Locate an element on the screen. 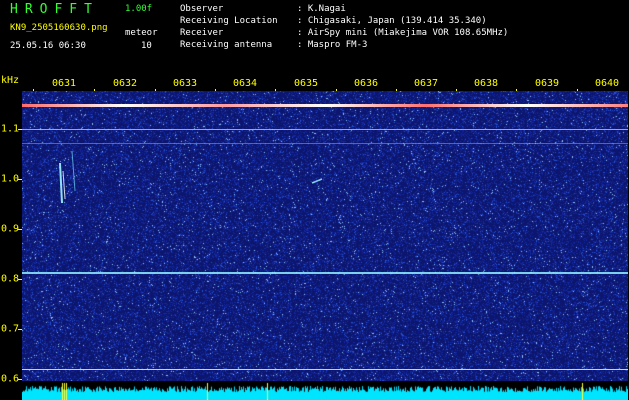  meteor-echoes is located at coordinates (191, 177).